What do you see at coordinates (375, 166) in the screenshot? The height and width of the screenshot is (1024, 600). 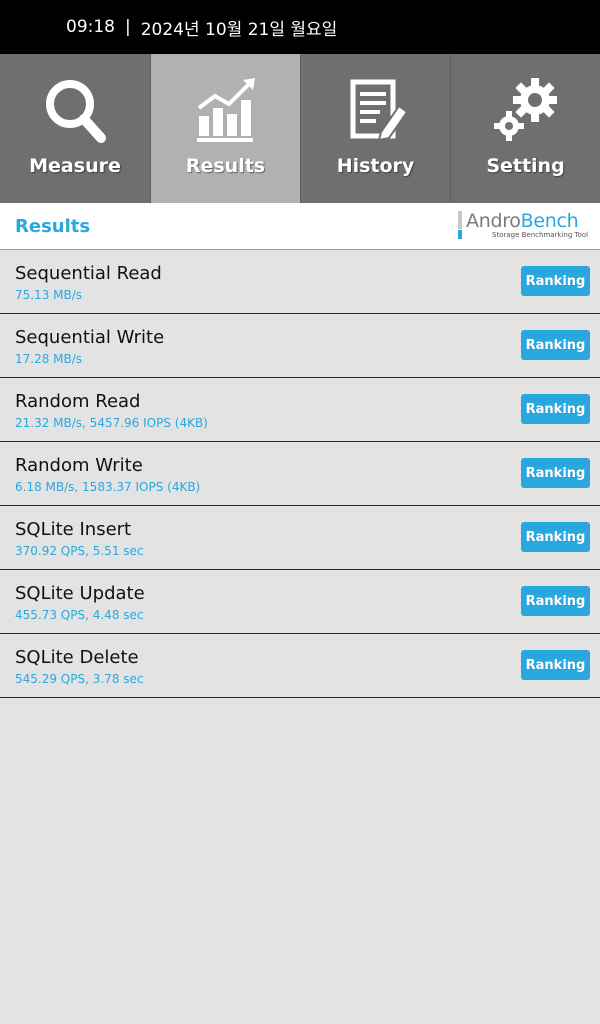 I see `tab-history-label: History` at bounding box center [375, 166].